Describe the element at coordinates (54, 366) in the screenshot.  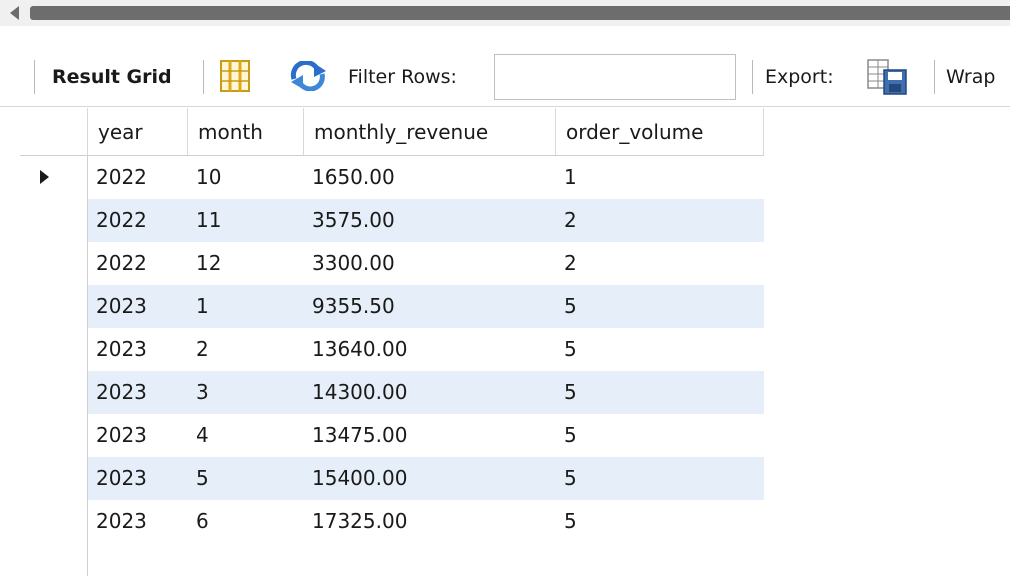
I see `row-header-column` at that location.